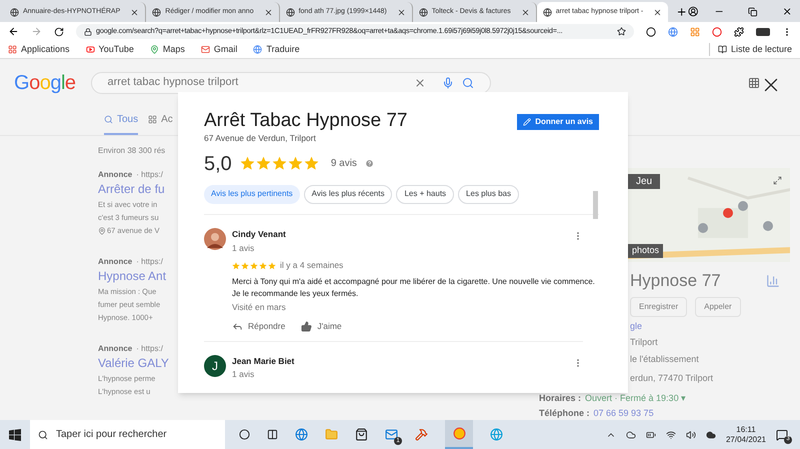 The height and width of the screenshot is (449, 800). What do you see at coordinates (306, 326) in the screenshot?
I see `thumbs-up-icon` at bounding box center [306, 326].